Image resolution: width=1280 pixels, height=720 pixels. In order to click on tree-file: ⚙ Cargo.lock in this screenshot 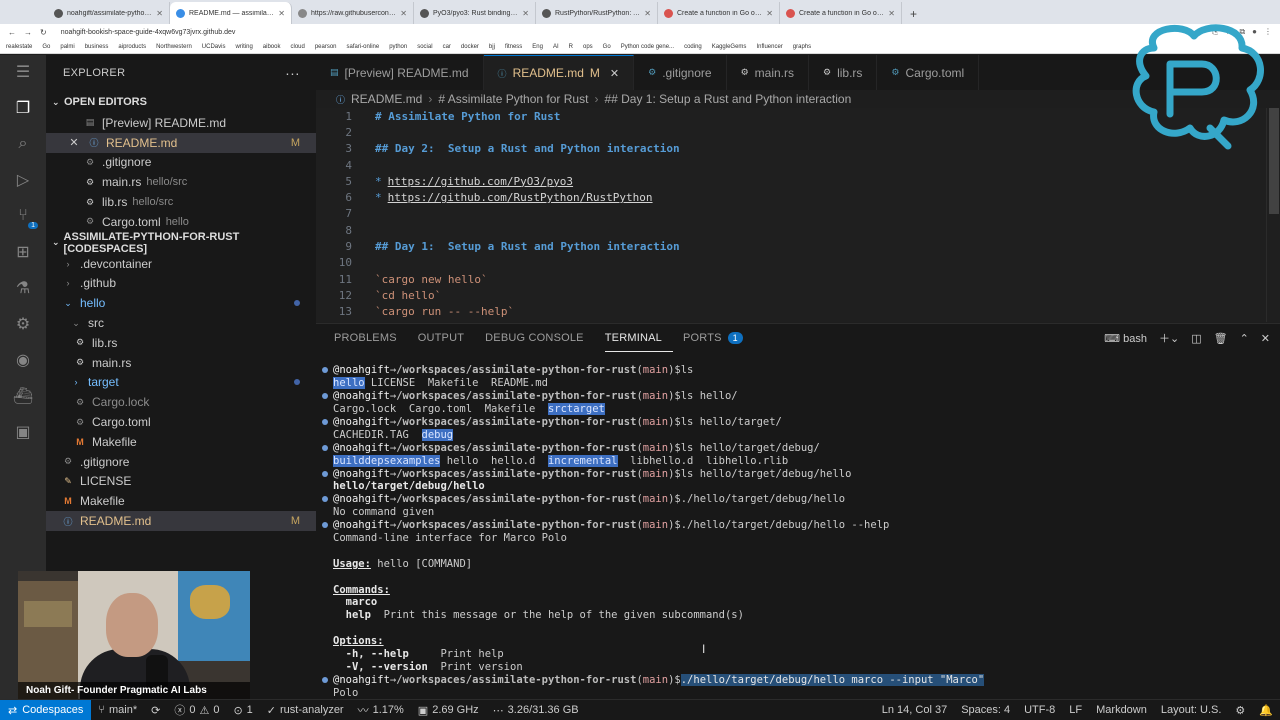, I will do `click(181, 402)`.